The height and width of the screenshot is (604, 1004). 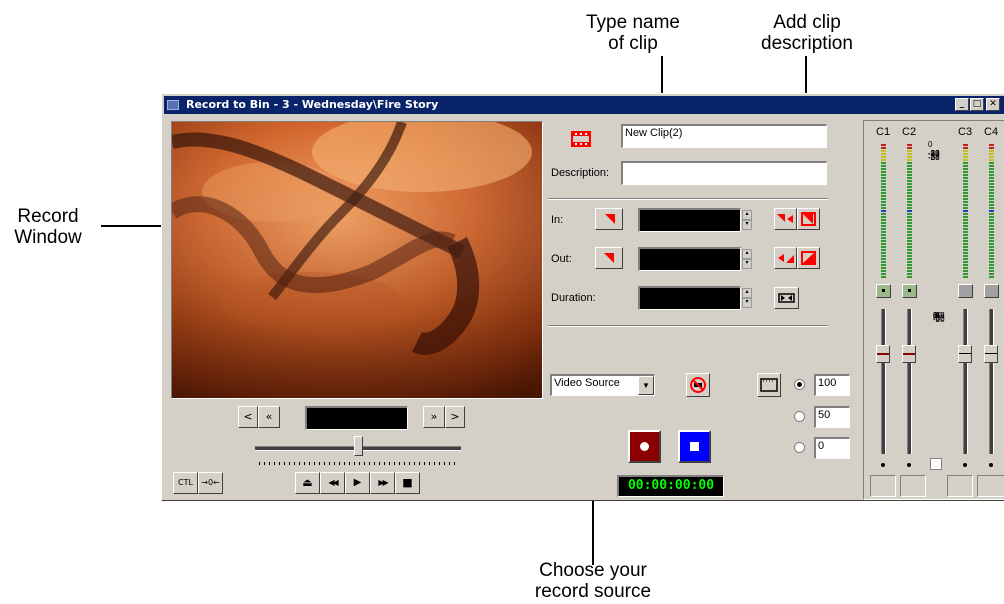 What do you see at coordinates (993, 104) in the screenshot?
I see `close-button: ✕` at bounding box center [993, 104].